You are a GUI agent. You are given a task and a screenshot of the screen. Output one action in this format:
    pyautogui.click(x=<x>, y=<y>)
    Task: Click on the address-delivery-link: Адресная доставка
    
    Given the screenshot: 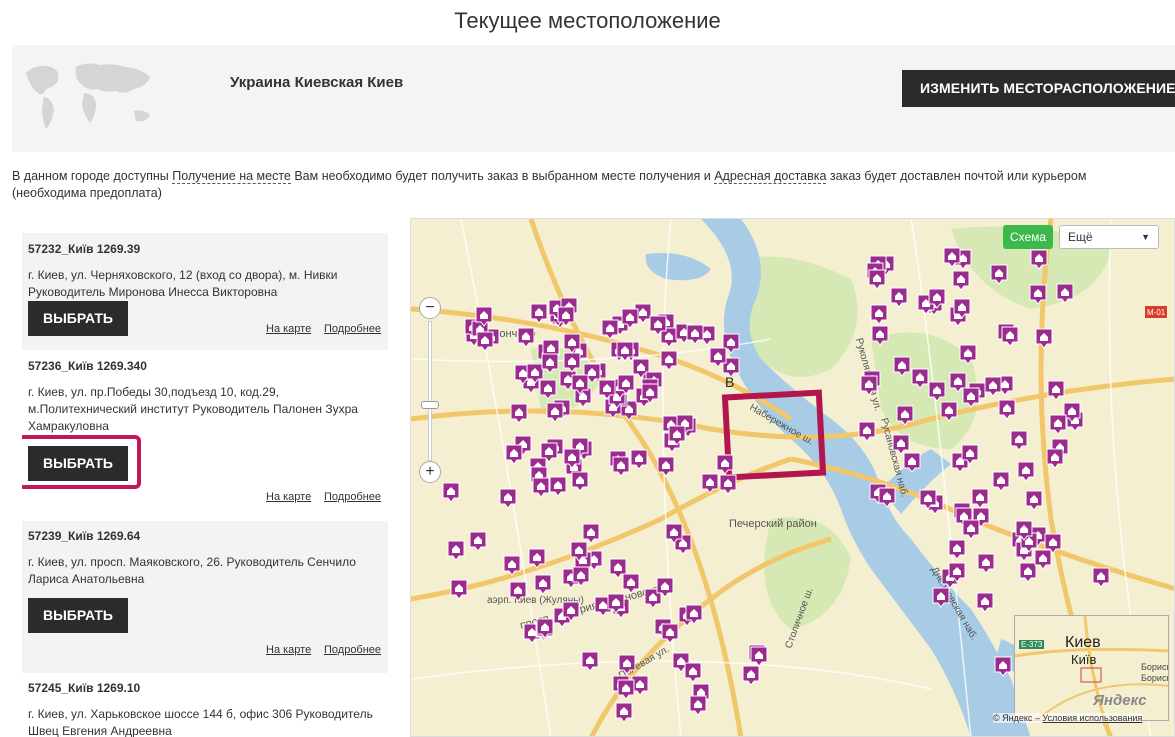 What is the action you would take?
    pyautogui.click(x=770, y=176)
    